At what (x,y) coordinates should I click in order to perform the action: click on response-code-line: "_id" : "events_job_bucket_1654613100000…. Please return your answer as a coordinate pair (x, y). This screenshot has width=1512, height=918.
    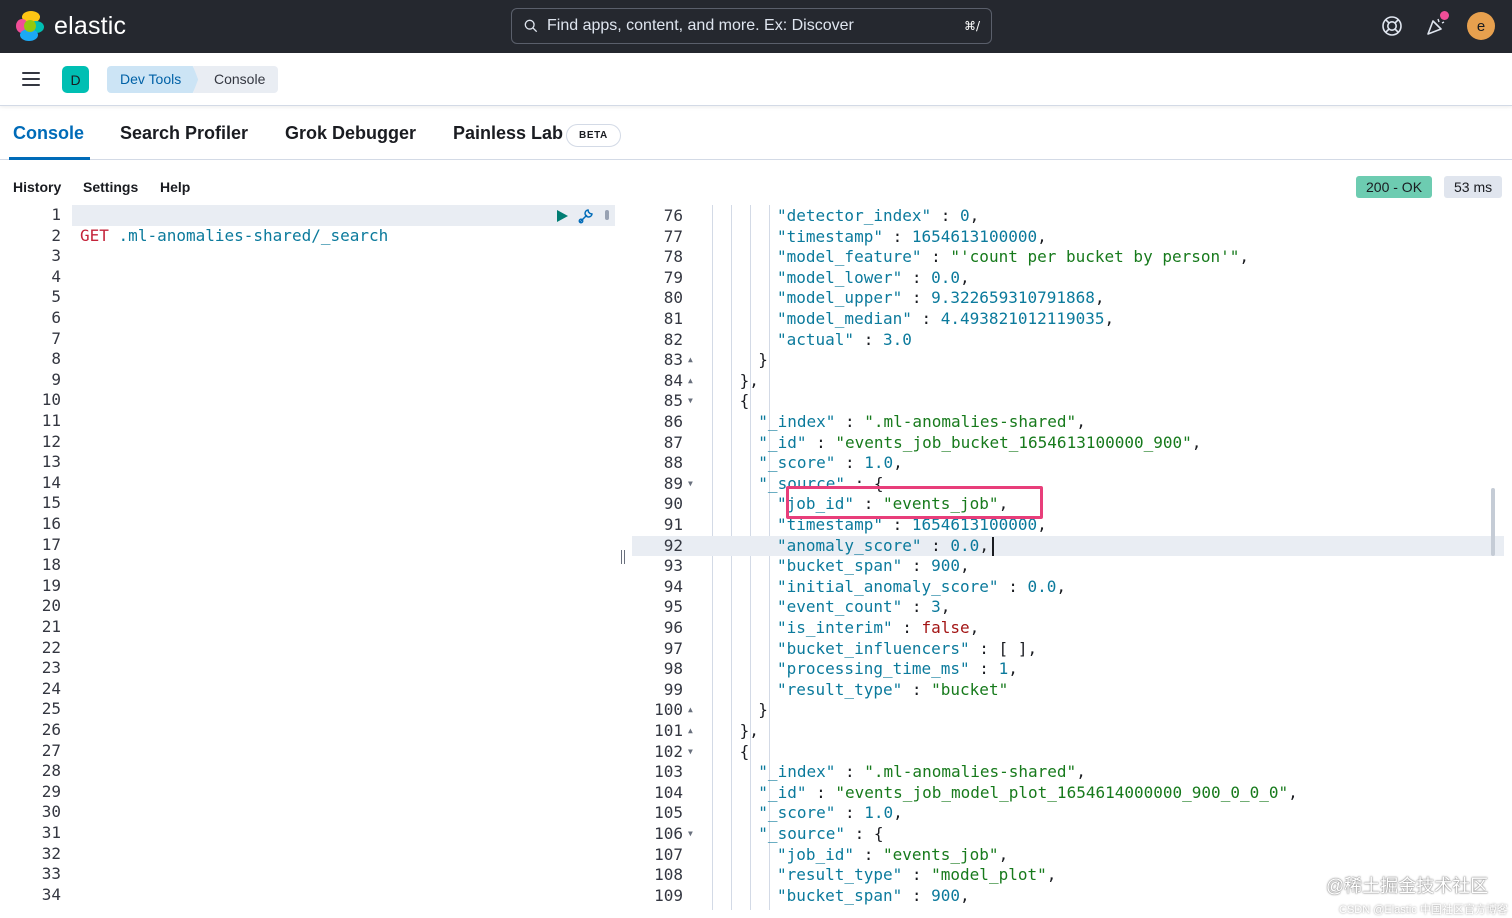
    Looking at the image, I should click on (979, 443).